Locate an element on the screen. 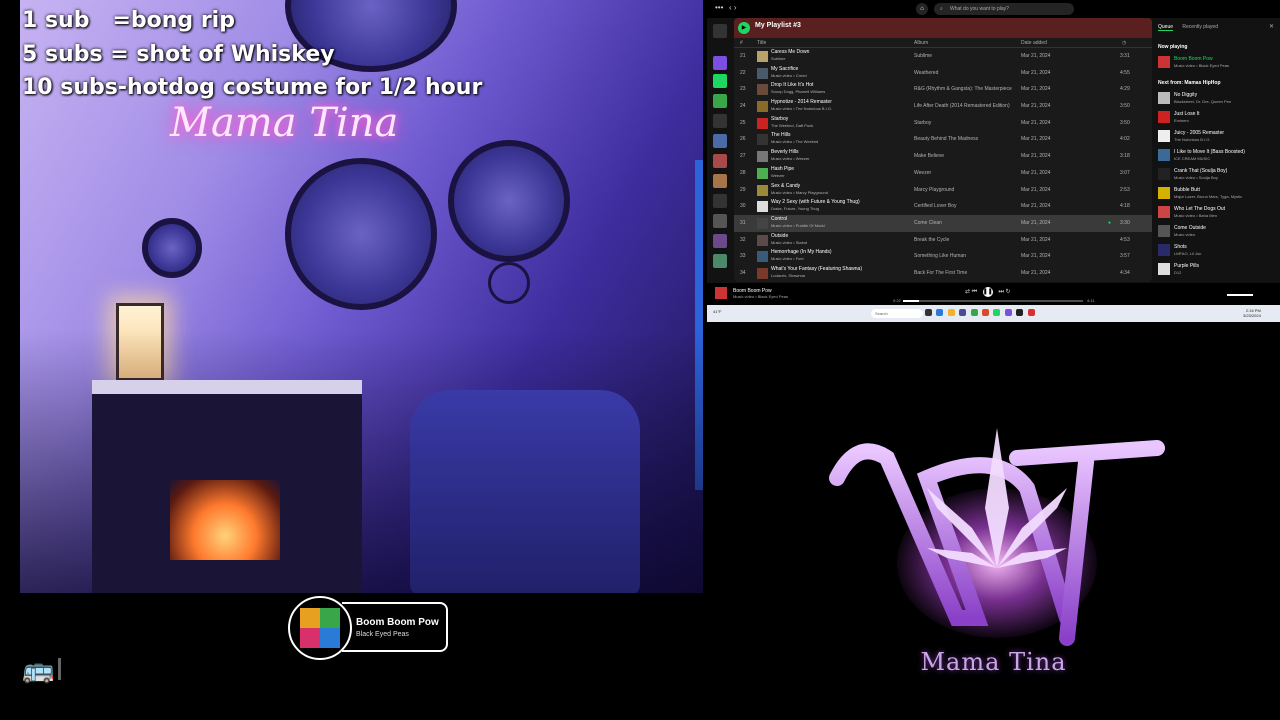 The width and height of the screenshot is (1280, 720). home-icon: ⌂ is located at coordinates (922, 9).